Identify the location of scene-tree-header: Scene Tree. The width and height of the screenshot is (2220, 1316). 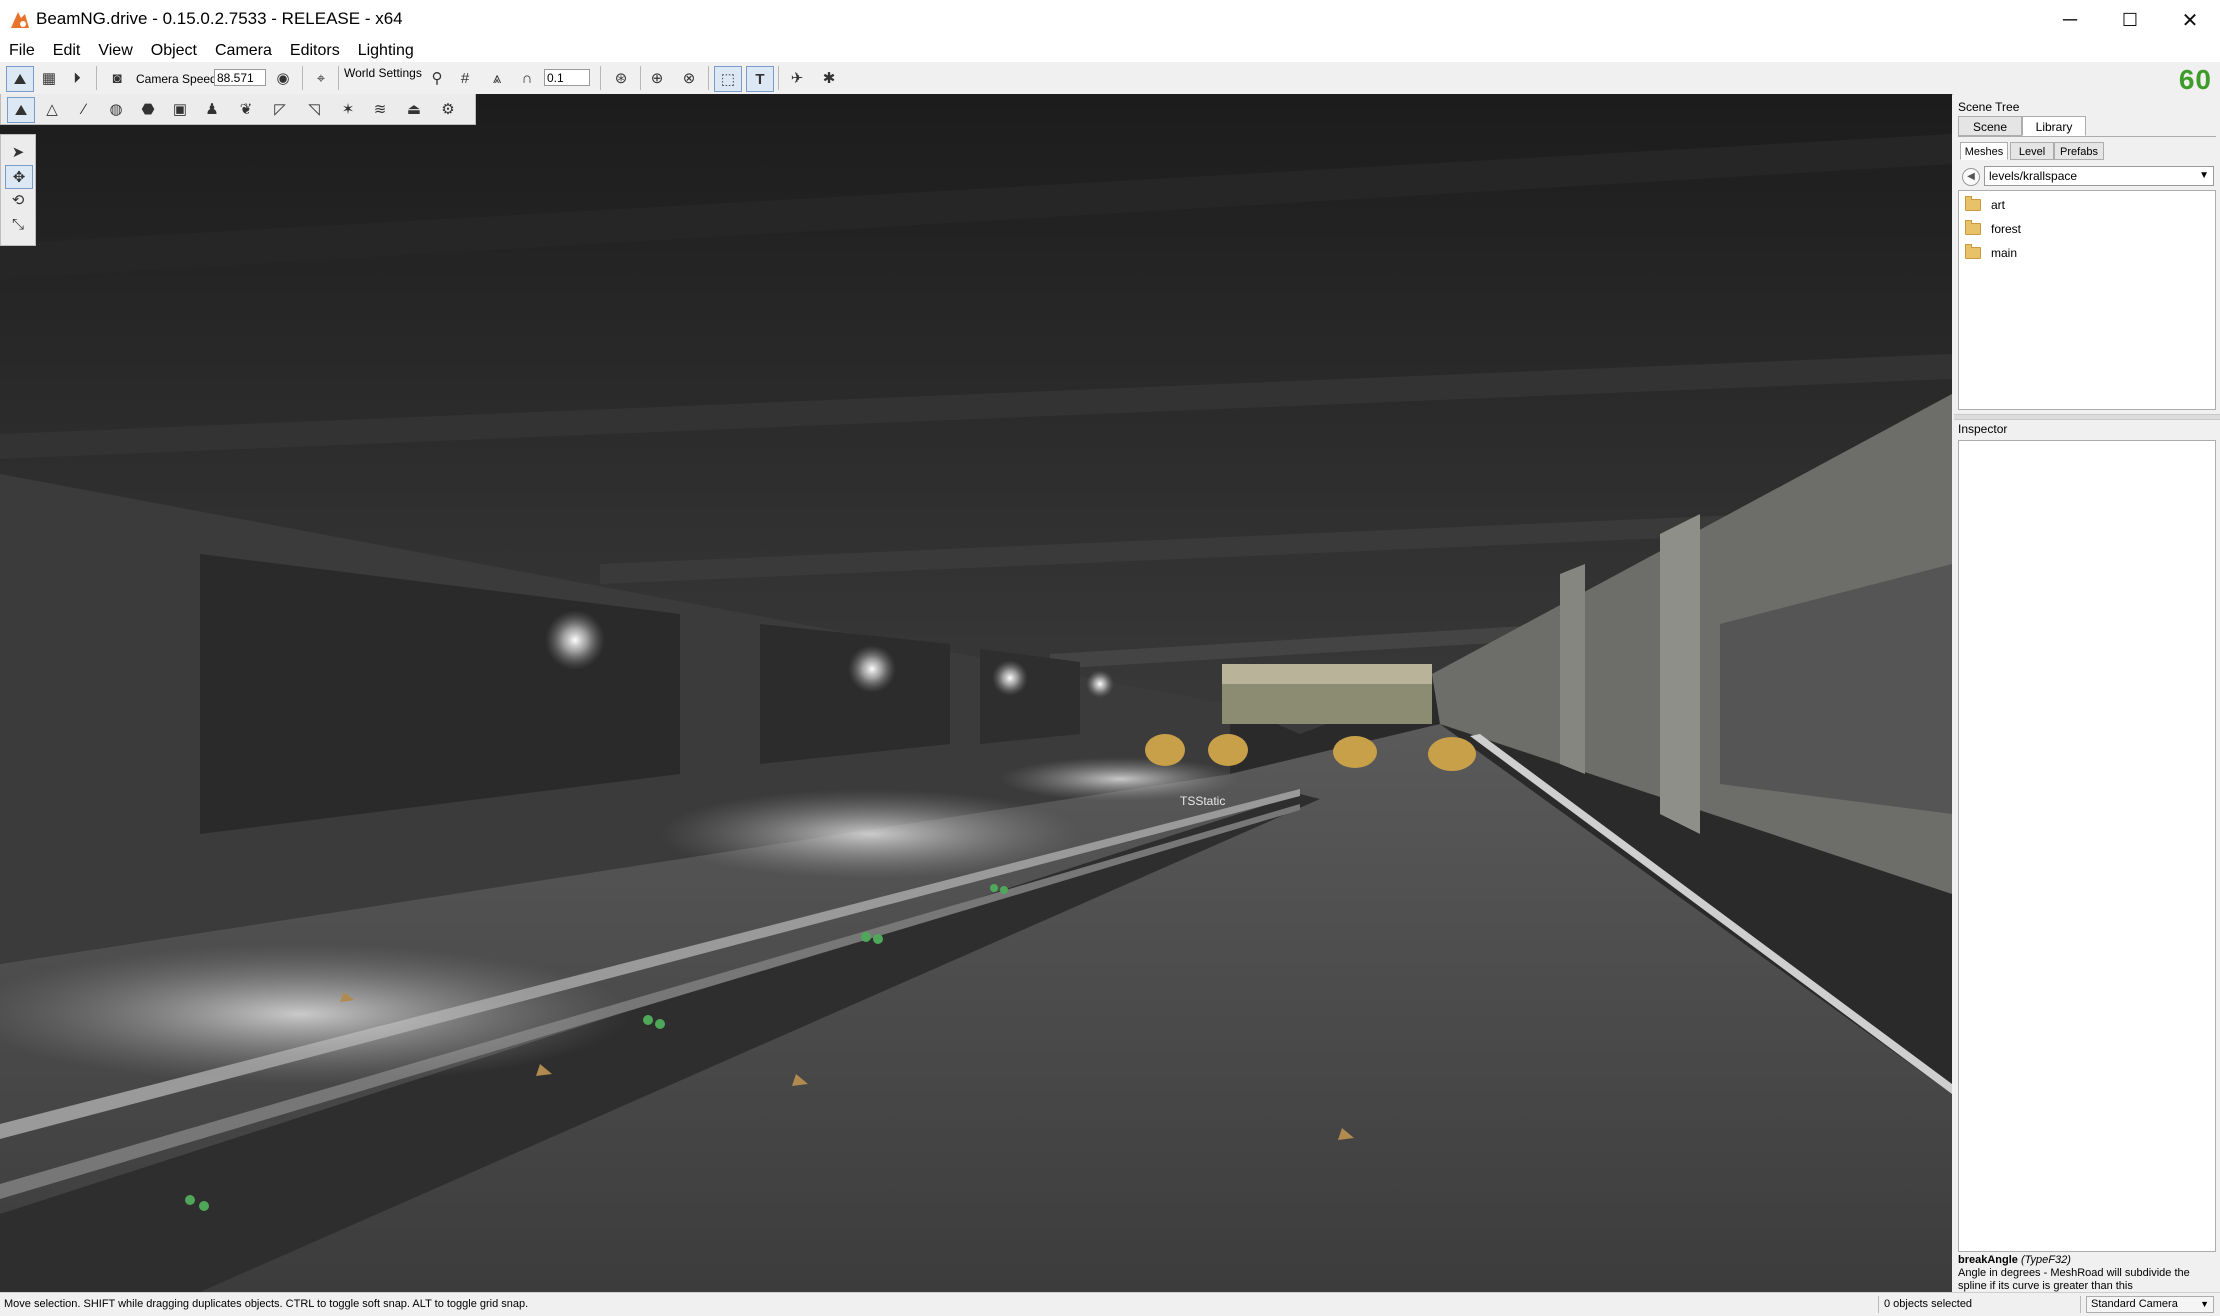
(1989, 107).